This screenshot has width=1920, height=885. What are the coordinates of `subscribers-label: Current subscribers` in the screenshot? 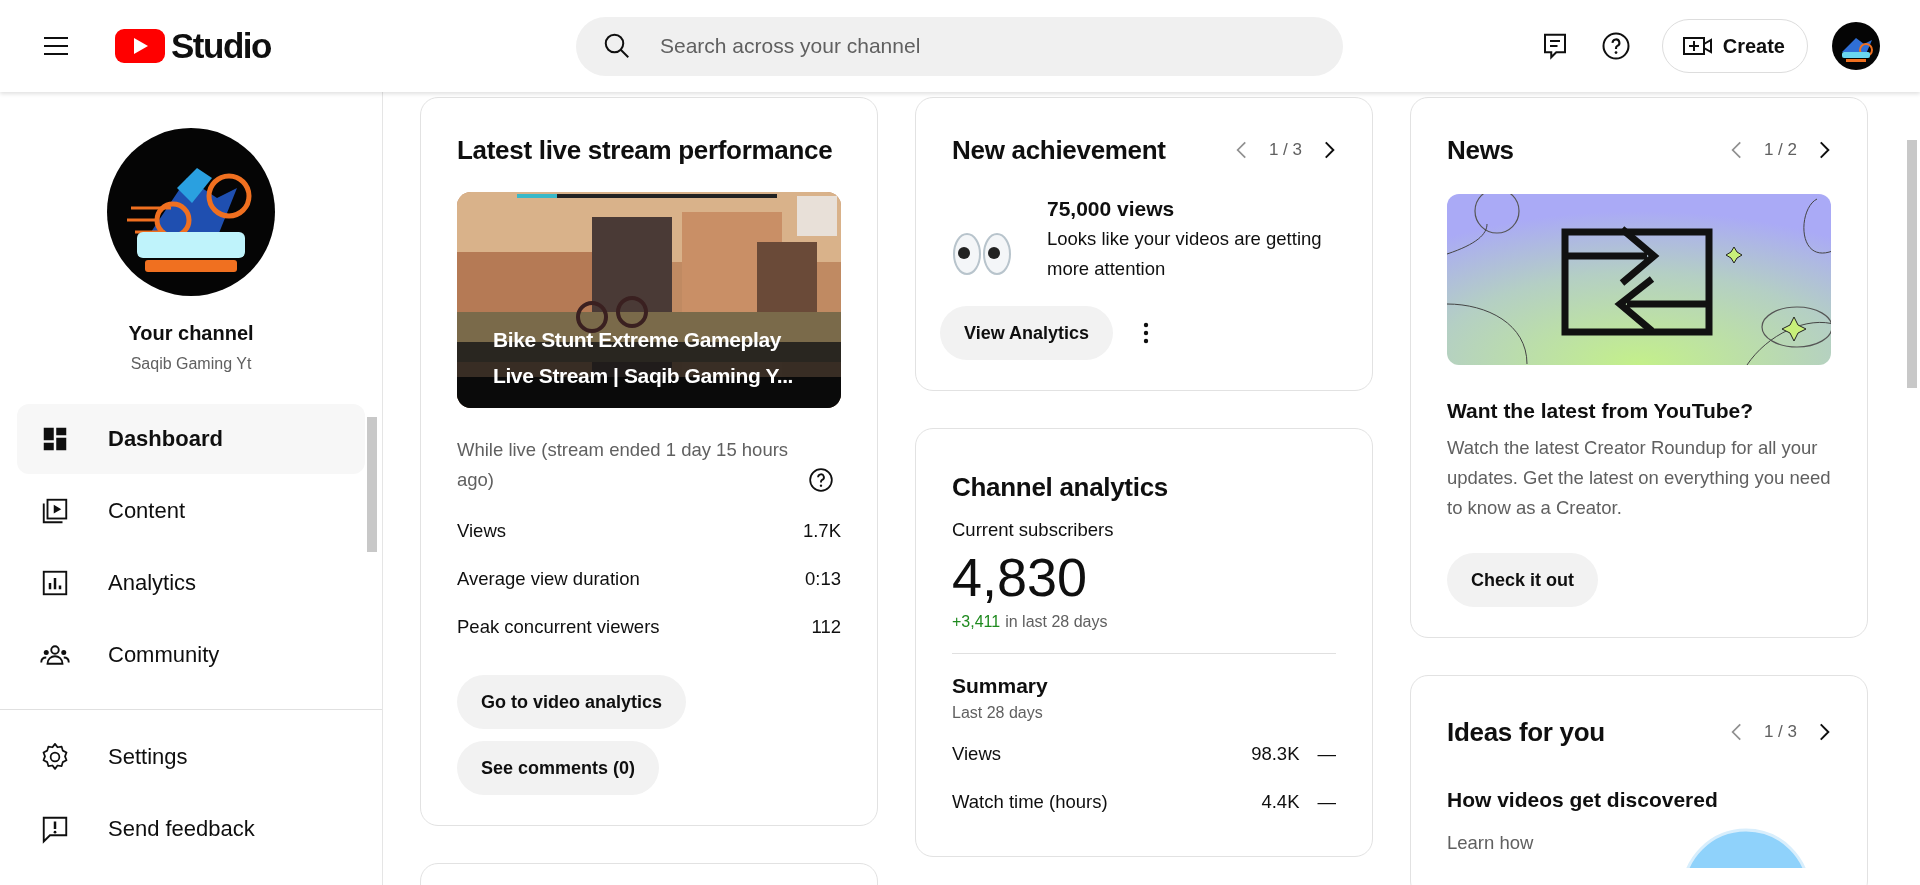 It's located at (1033, 530).